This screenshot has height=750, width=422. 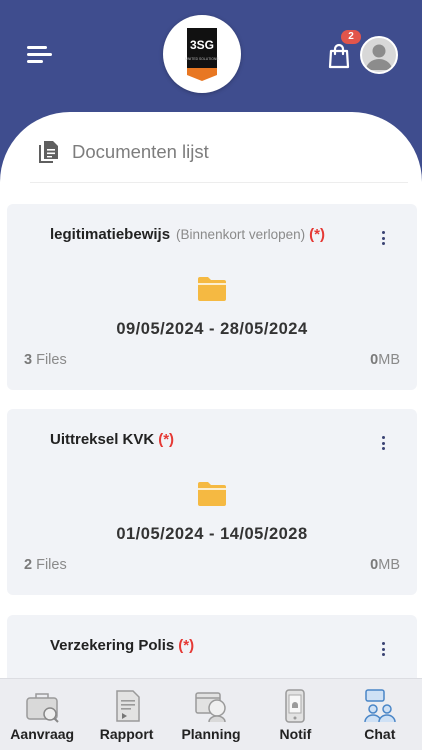 I want to click on expiry-note: (Binnenkort verlopen), so click(x=241, y=234).